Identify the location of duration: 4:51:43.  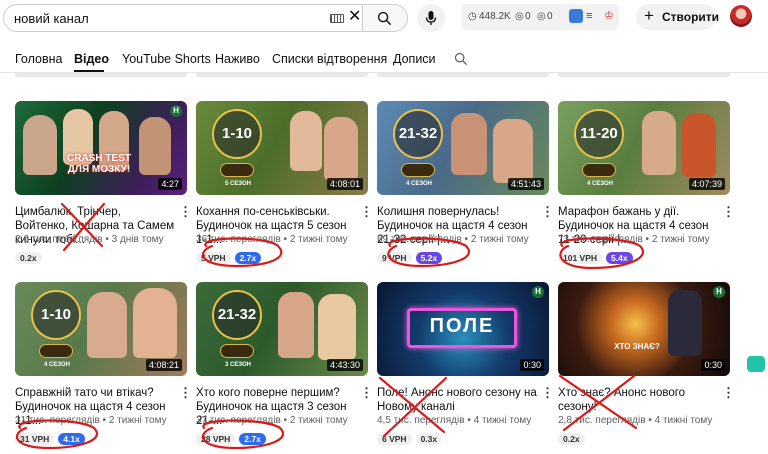
(525, 184).